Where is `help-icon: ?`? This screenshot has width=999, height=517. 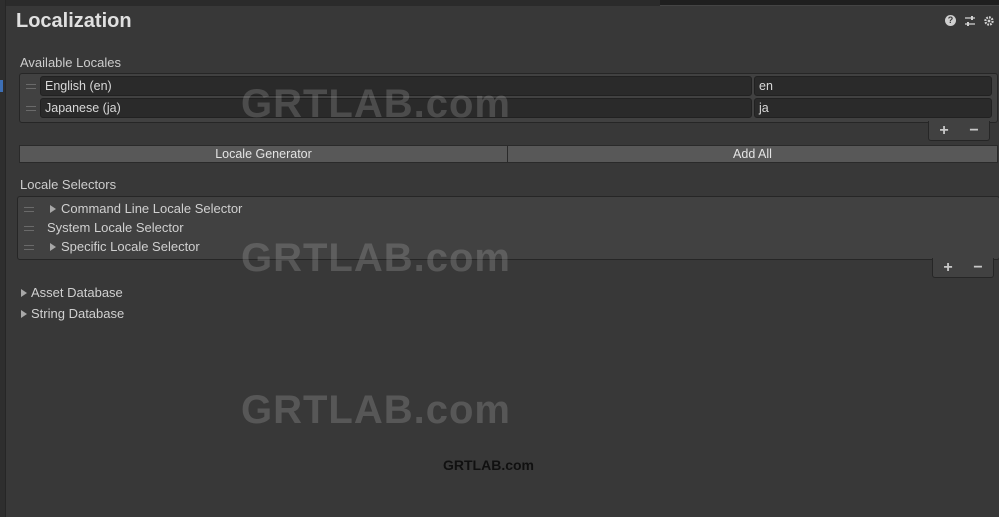 help-icon: ? is located at coordinates (950, 20).